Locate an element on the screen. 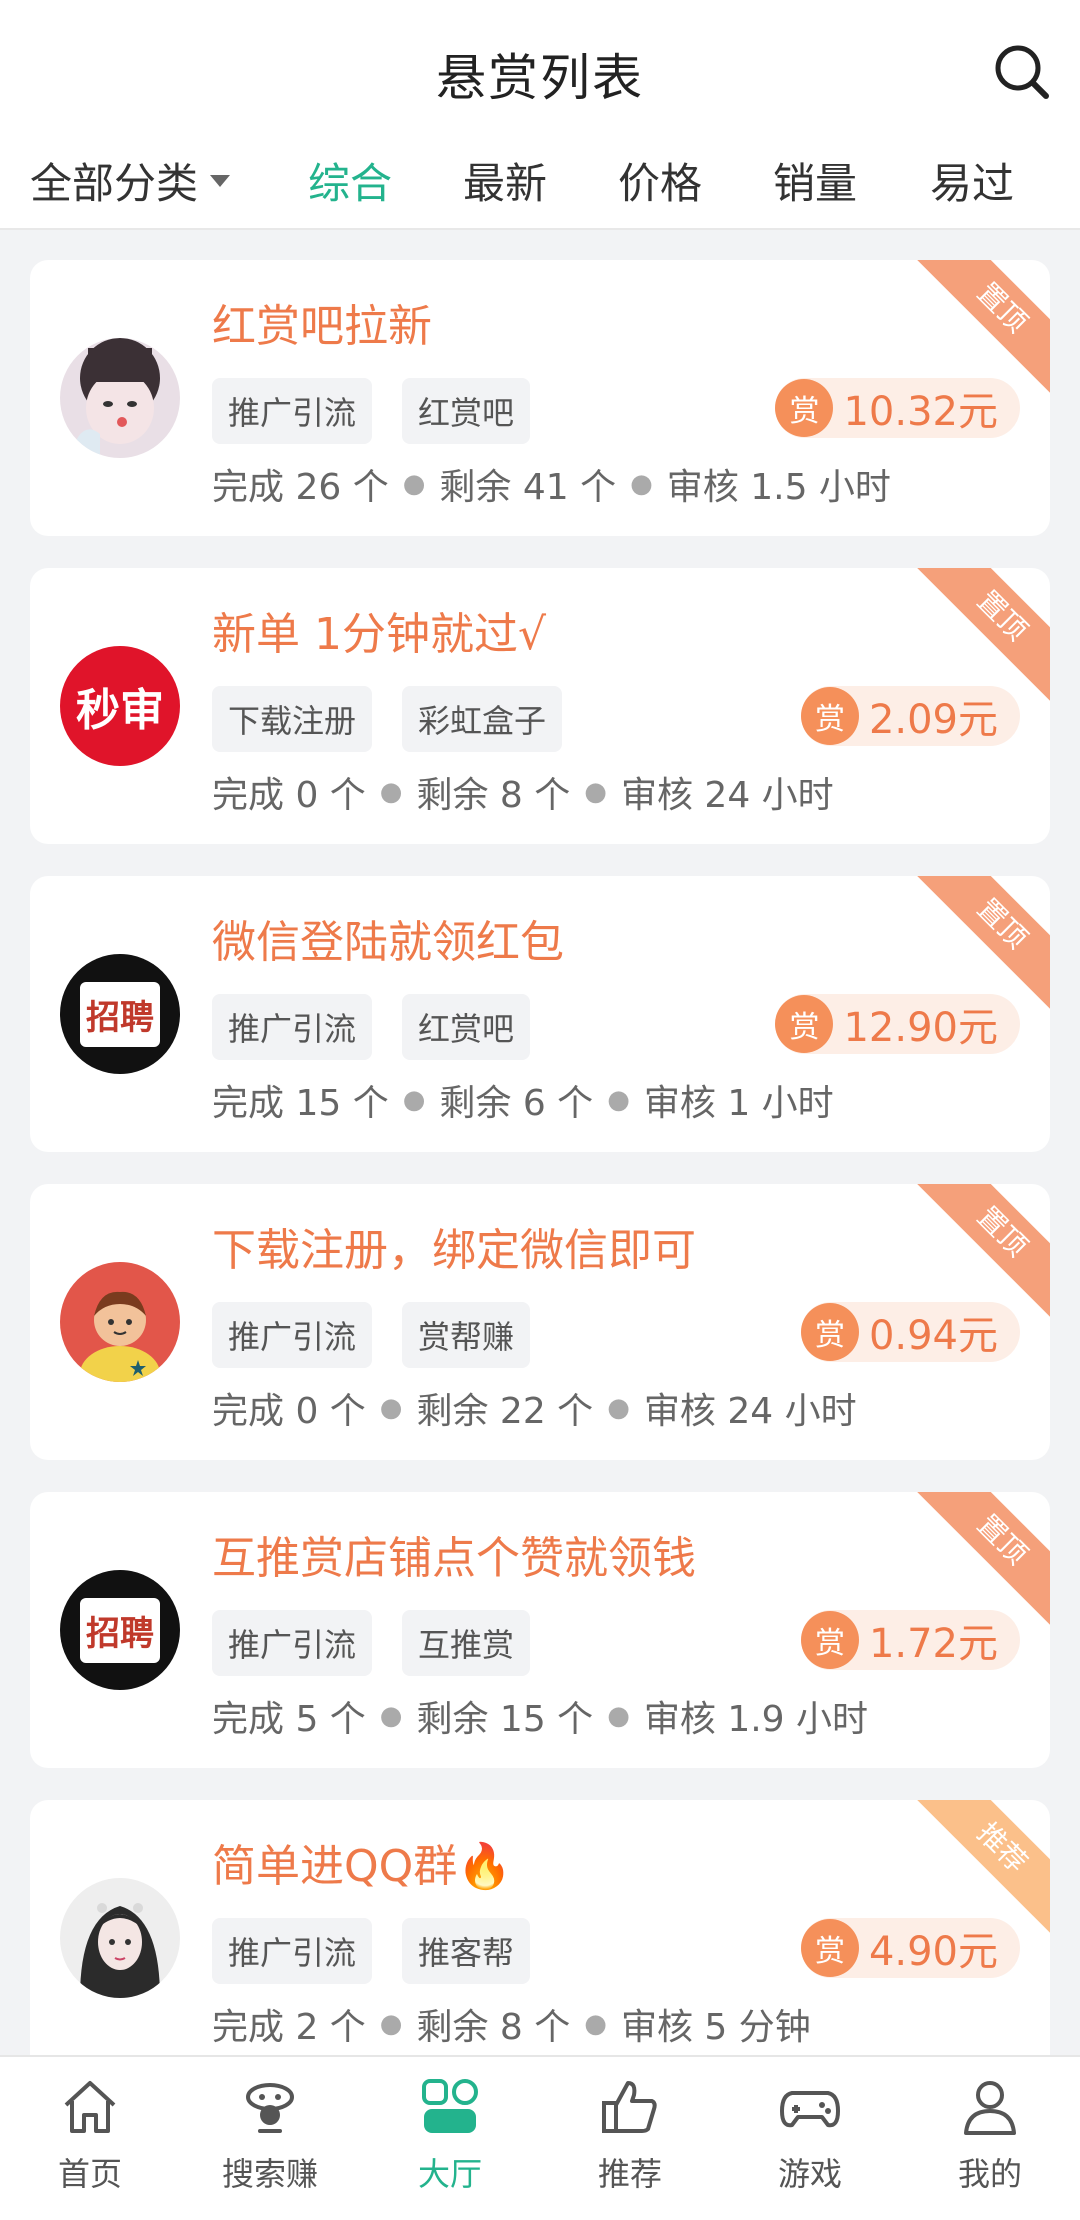 The height and width of the screenshot is (2220, 1080). task-stats: 完成 26 个 ● 剩余 41 个 ● 审核 1.5 小时 is located at coordinates (551, 484).